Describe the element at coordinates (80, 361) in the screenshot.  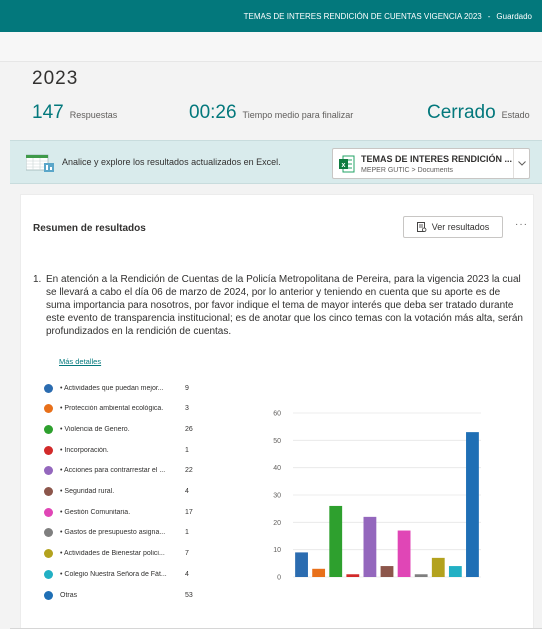
I see `more-details-link: Más detalles` at that location.